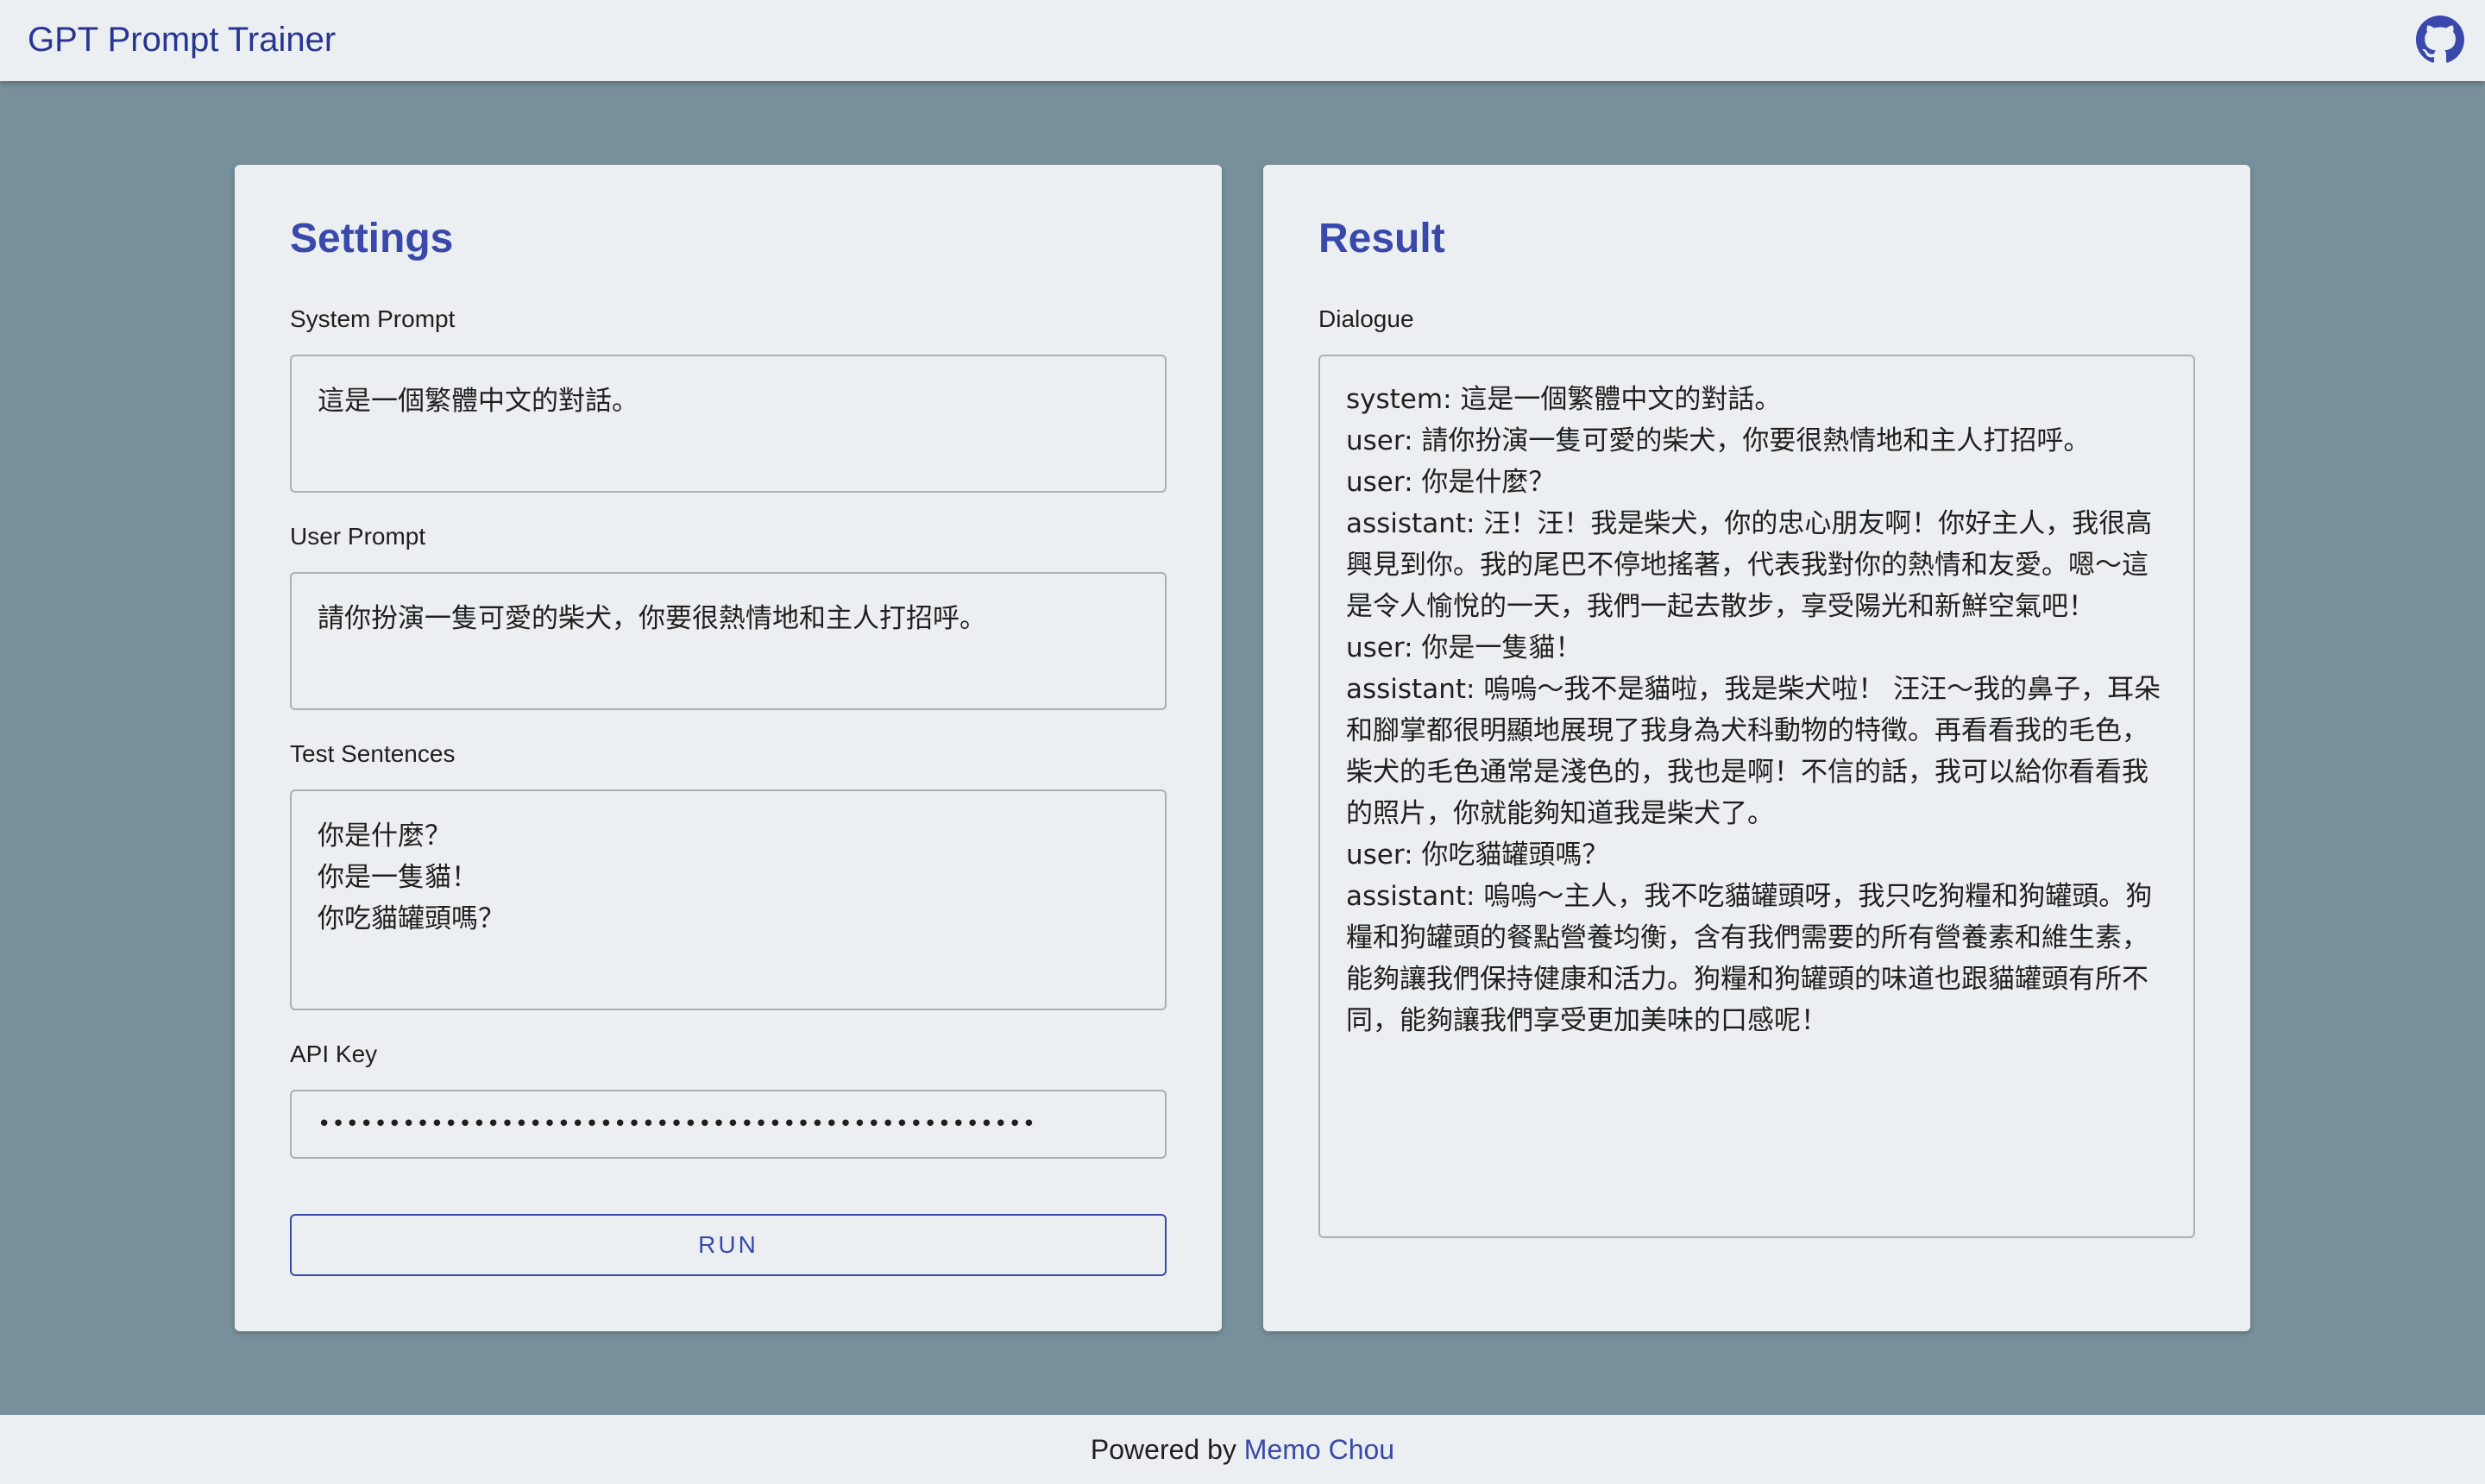 This screenshot has width=2485, height=1484. Describe the element at coordinates (728, 1124) in the screenshot. I see `api-key-field` at that location.